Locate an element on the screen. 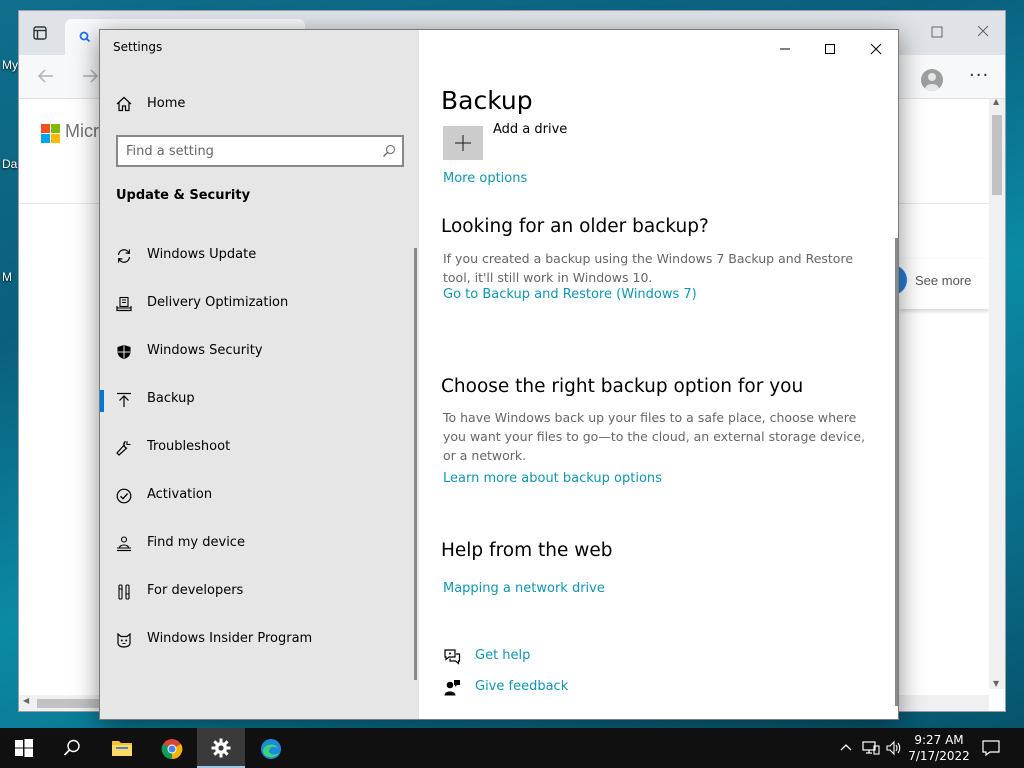 The image size is (1024, 768). nav-item-find-my-device: Find my device is located at coordinates (256, 544).